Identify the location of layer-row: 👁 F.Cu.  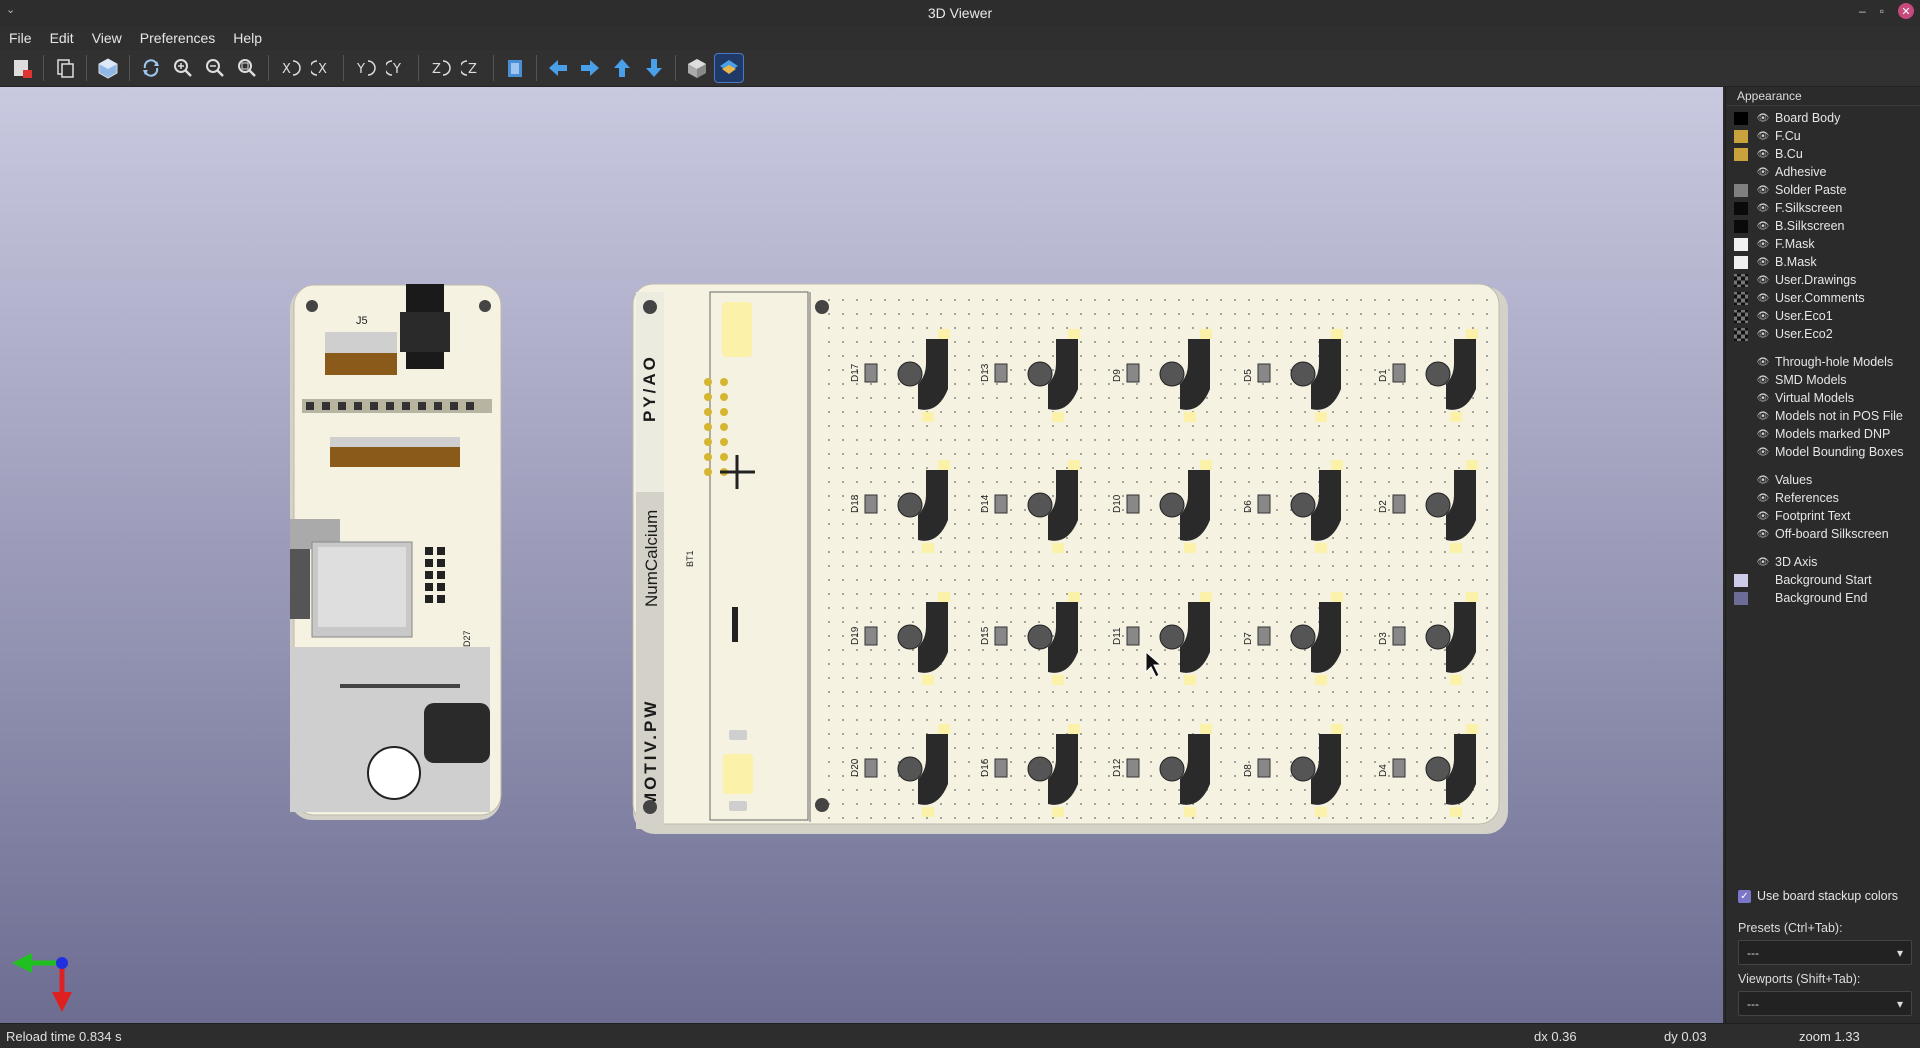
(1767, 136).